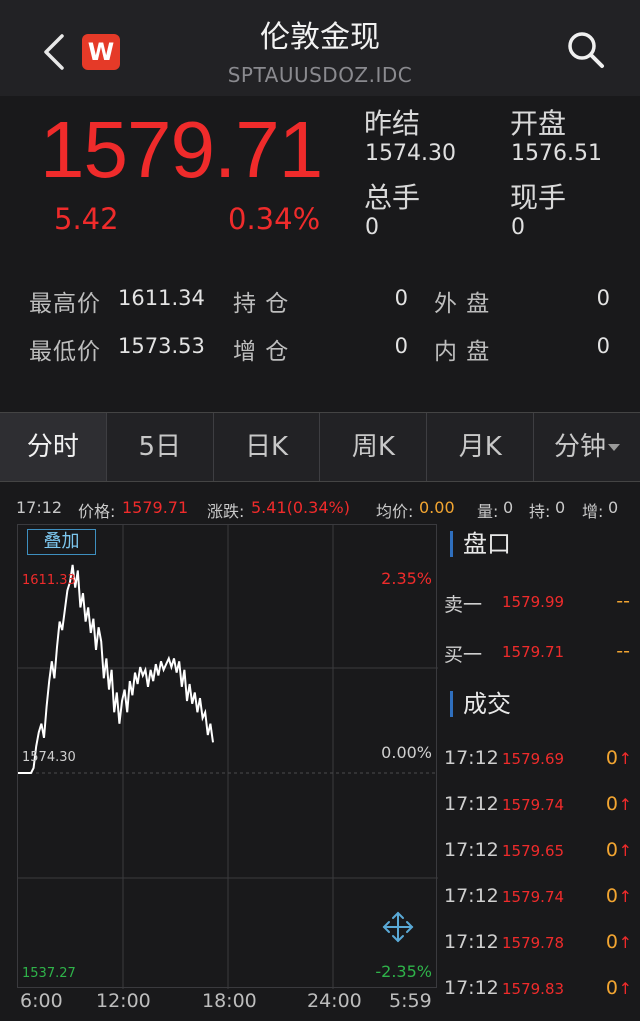 Image resolution: width=640 pixels, height=1021 pixels. Describe the element at coordinates (401, 298) in the screenshot. I see `open-interest-value: 0` at that location.